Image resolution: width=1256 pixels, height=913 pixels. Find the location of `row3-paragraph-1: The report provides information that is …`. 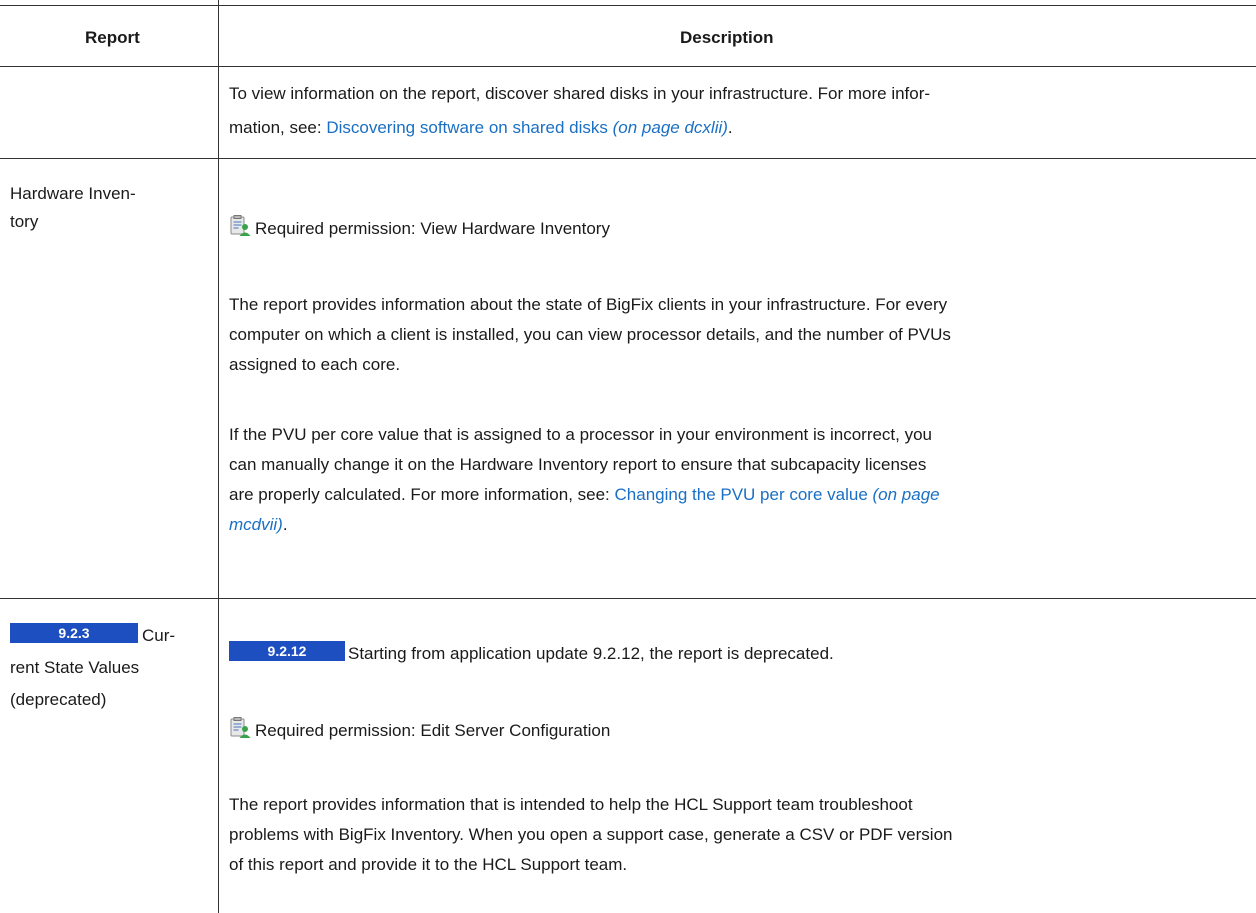

row3-paragraph-1: The report provides information that is … is located at coordinates (591, 834).